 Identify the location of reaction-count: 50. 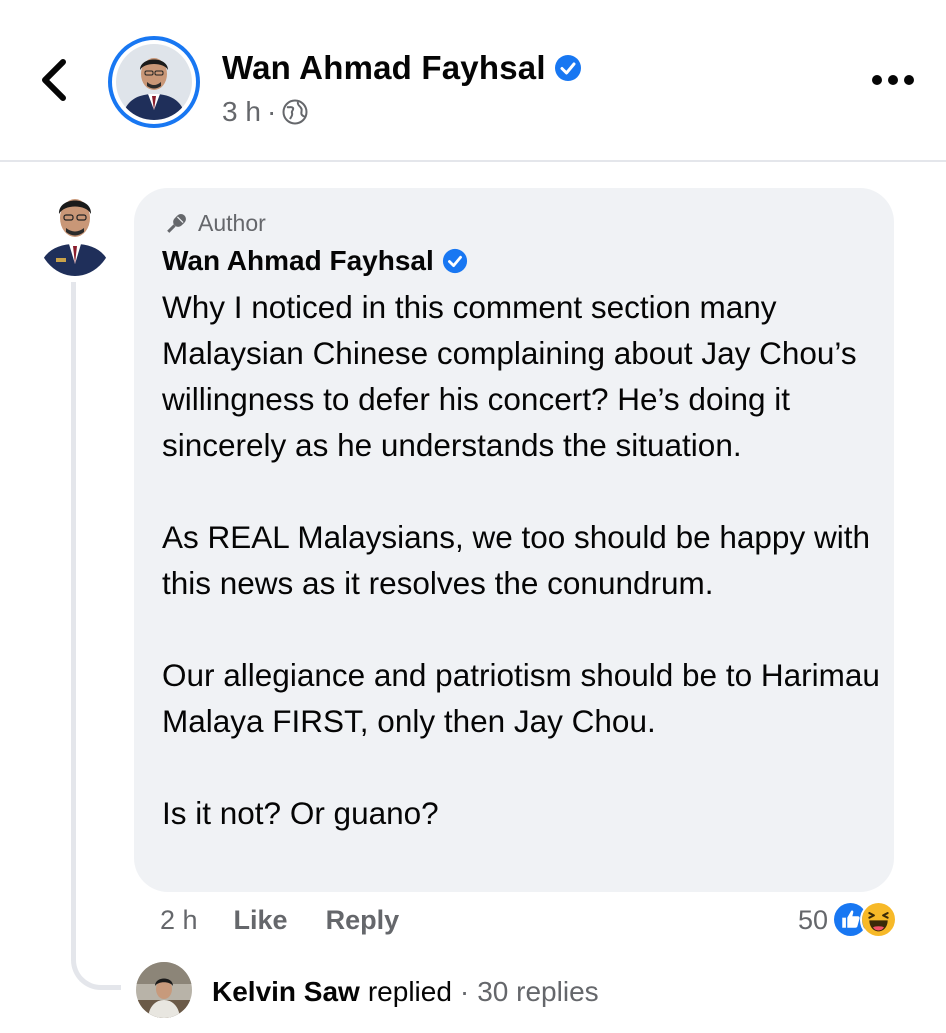
(813, 919).